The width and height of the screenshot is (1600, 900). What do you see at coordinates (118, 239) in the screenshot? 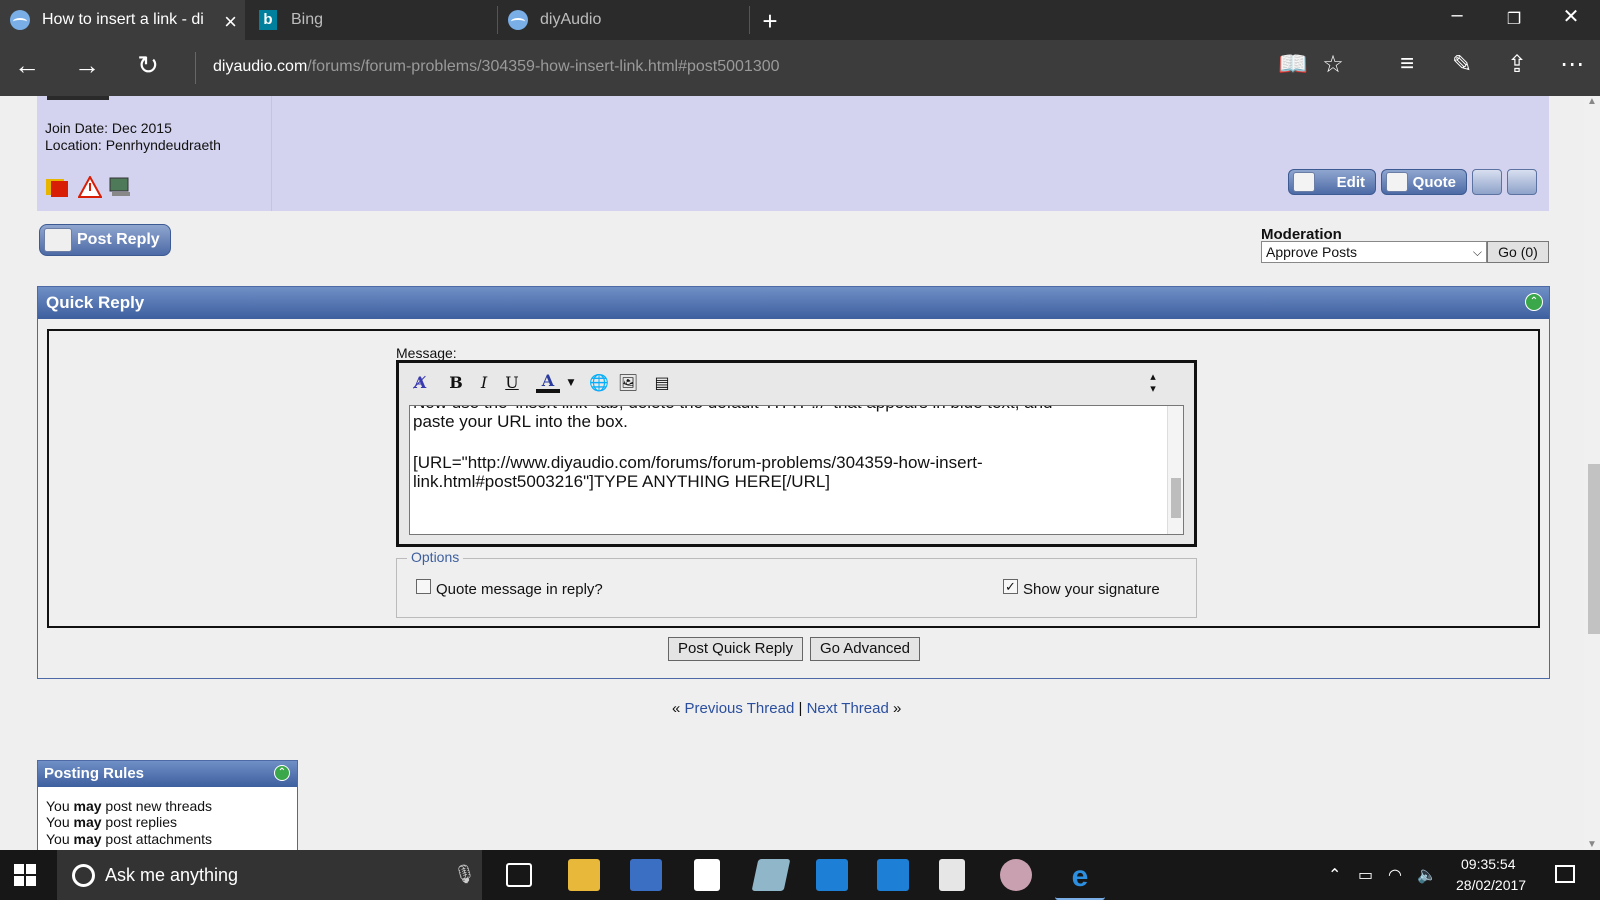
I see `post-reply-label: Post Reply` at bounding box center [118, 239].